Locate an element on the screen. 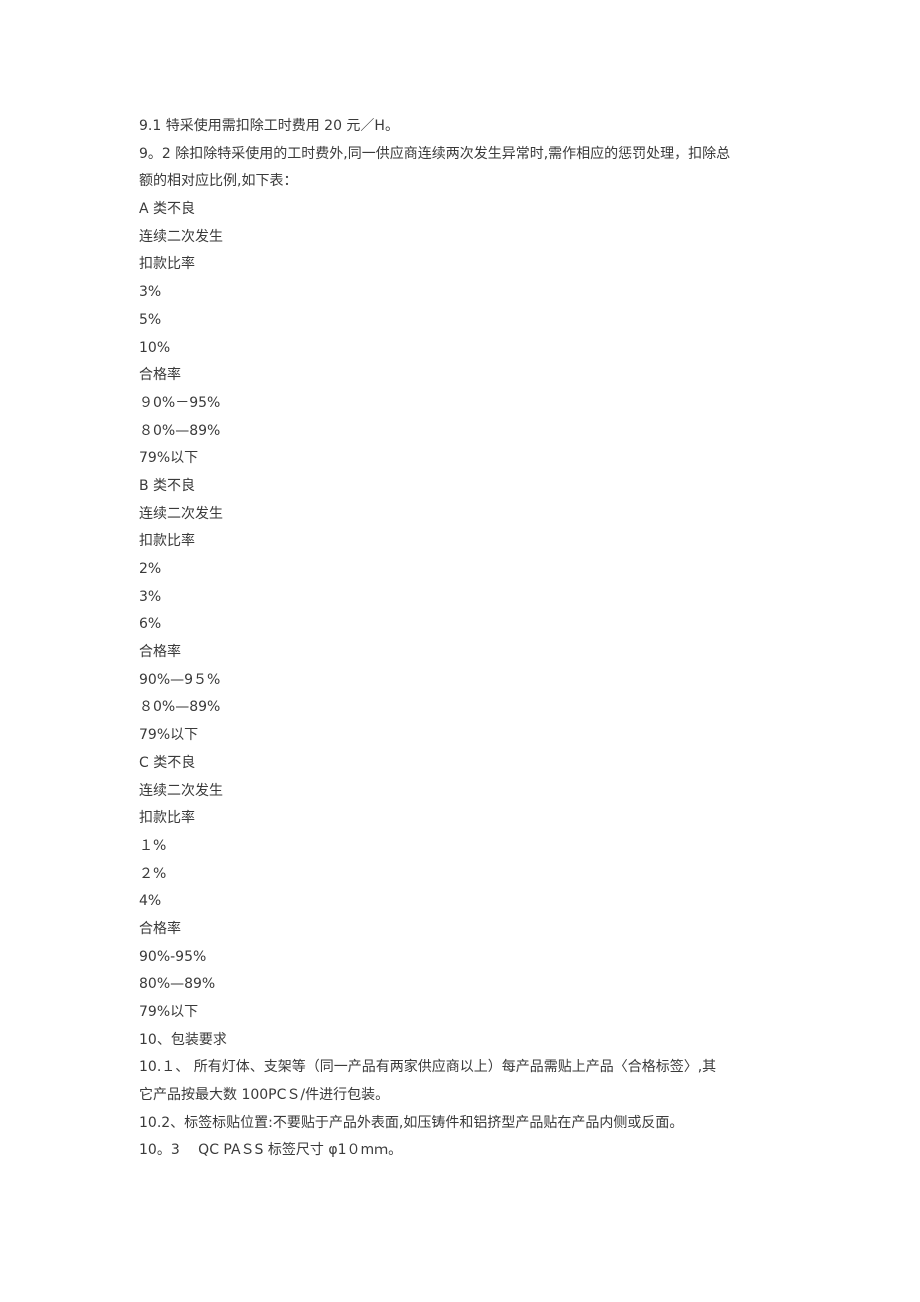 This screenshot has width=920, height=1302. table-category: C 类不良 is located at coordinates (167, 762).